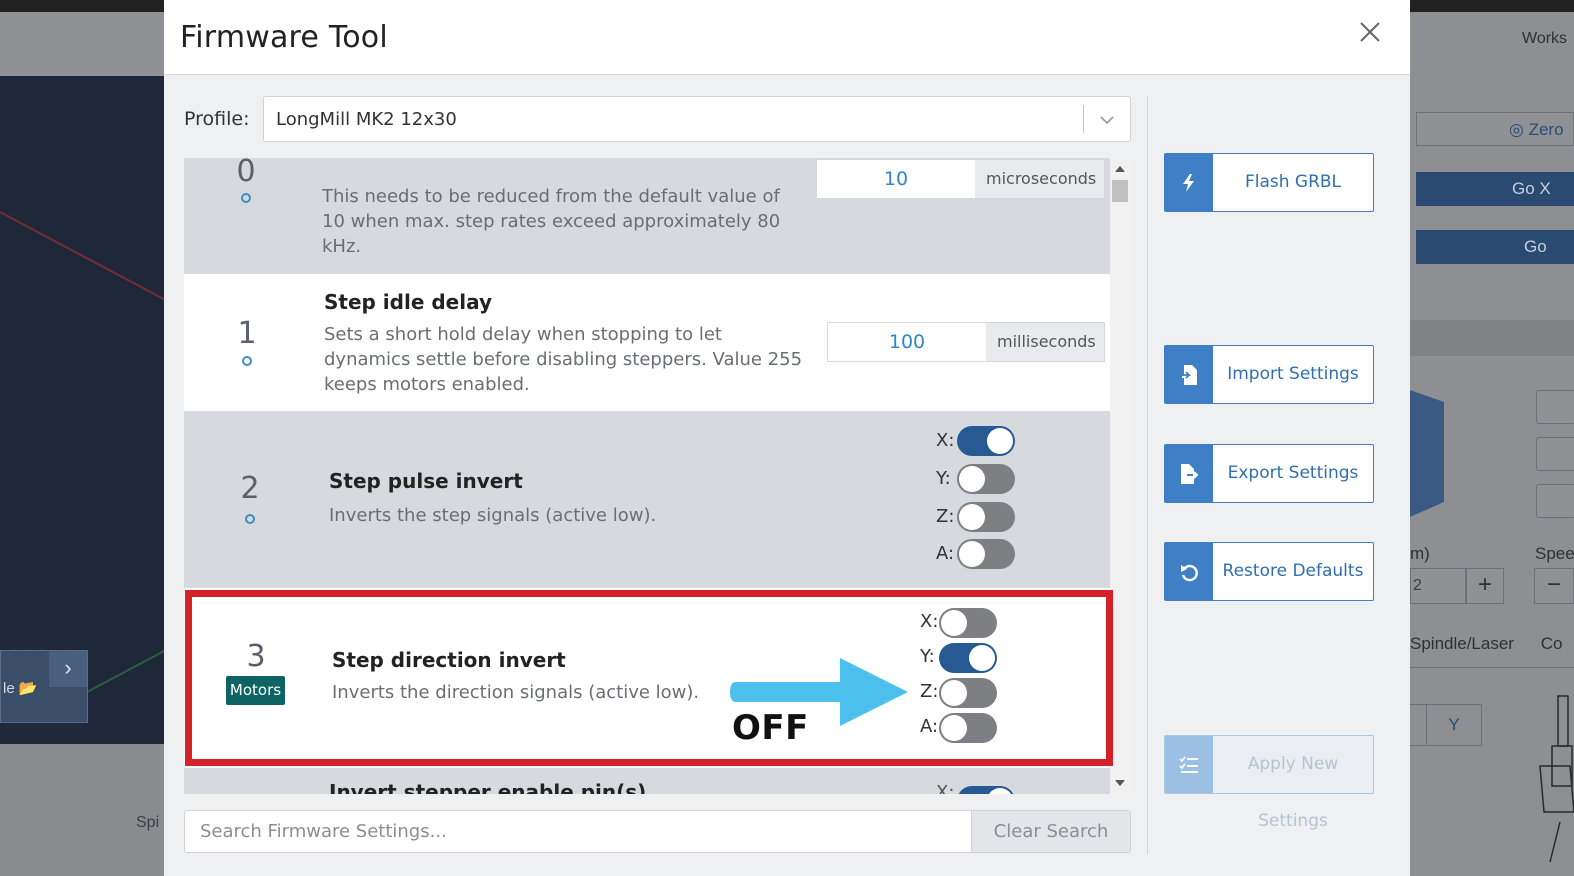 Image resolution: width=1574 pixels, height=876 pixels. Describe the element at coordinates (1495, 129) in the screenshot. I see `zero-button: ◎ Zero` at that location.